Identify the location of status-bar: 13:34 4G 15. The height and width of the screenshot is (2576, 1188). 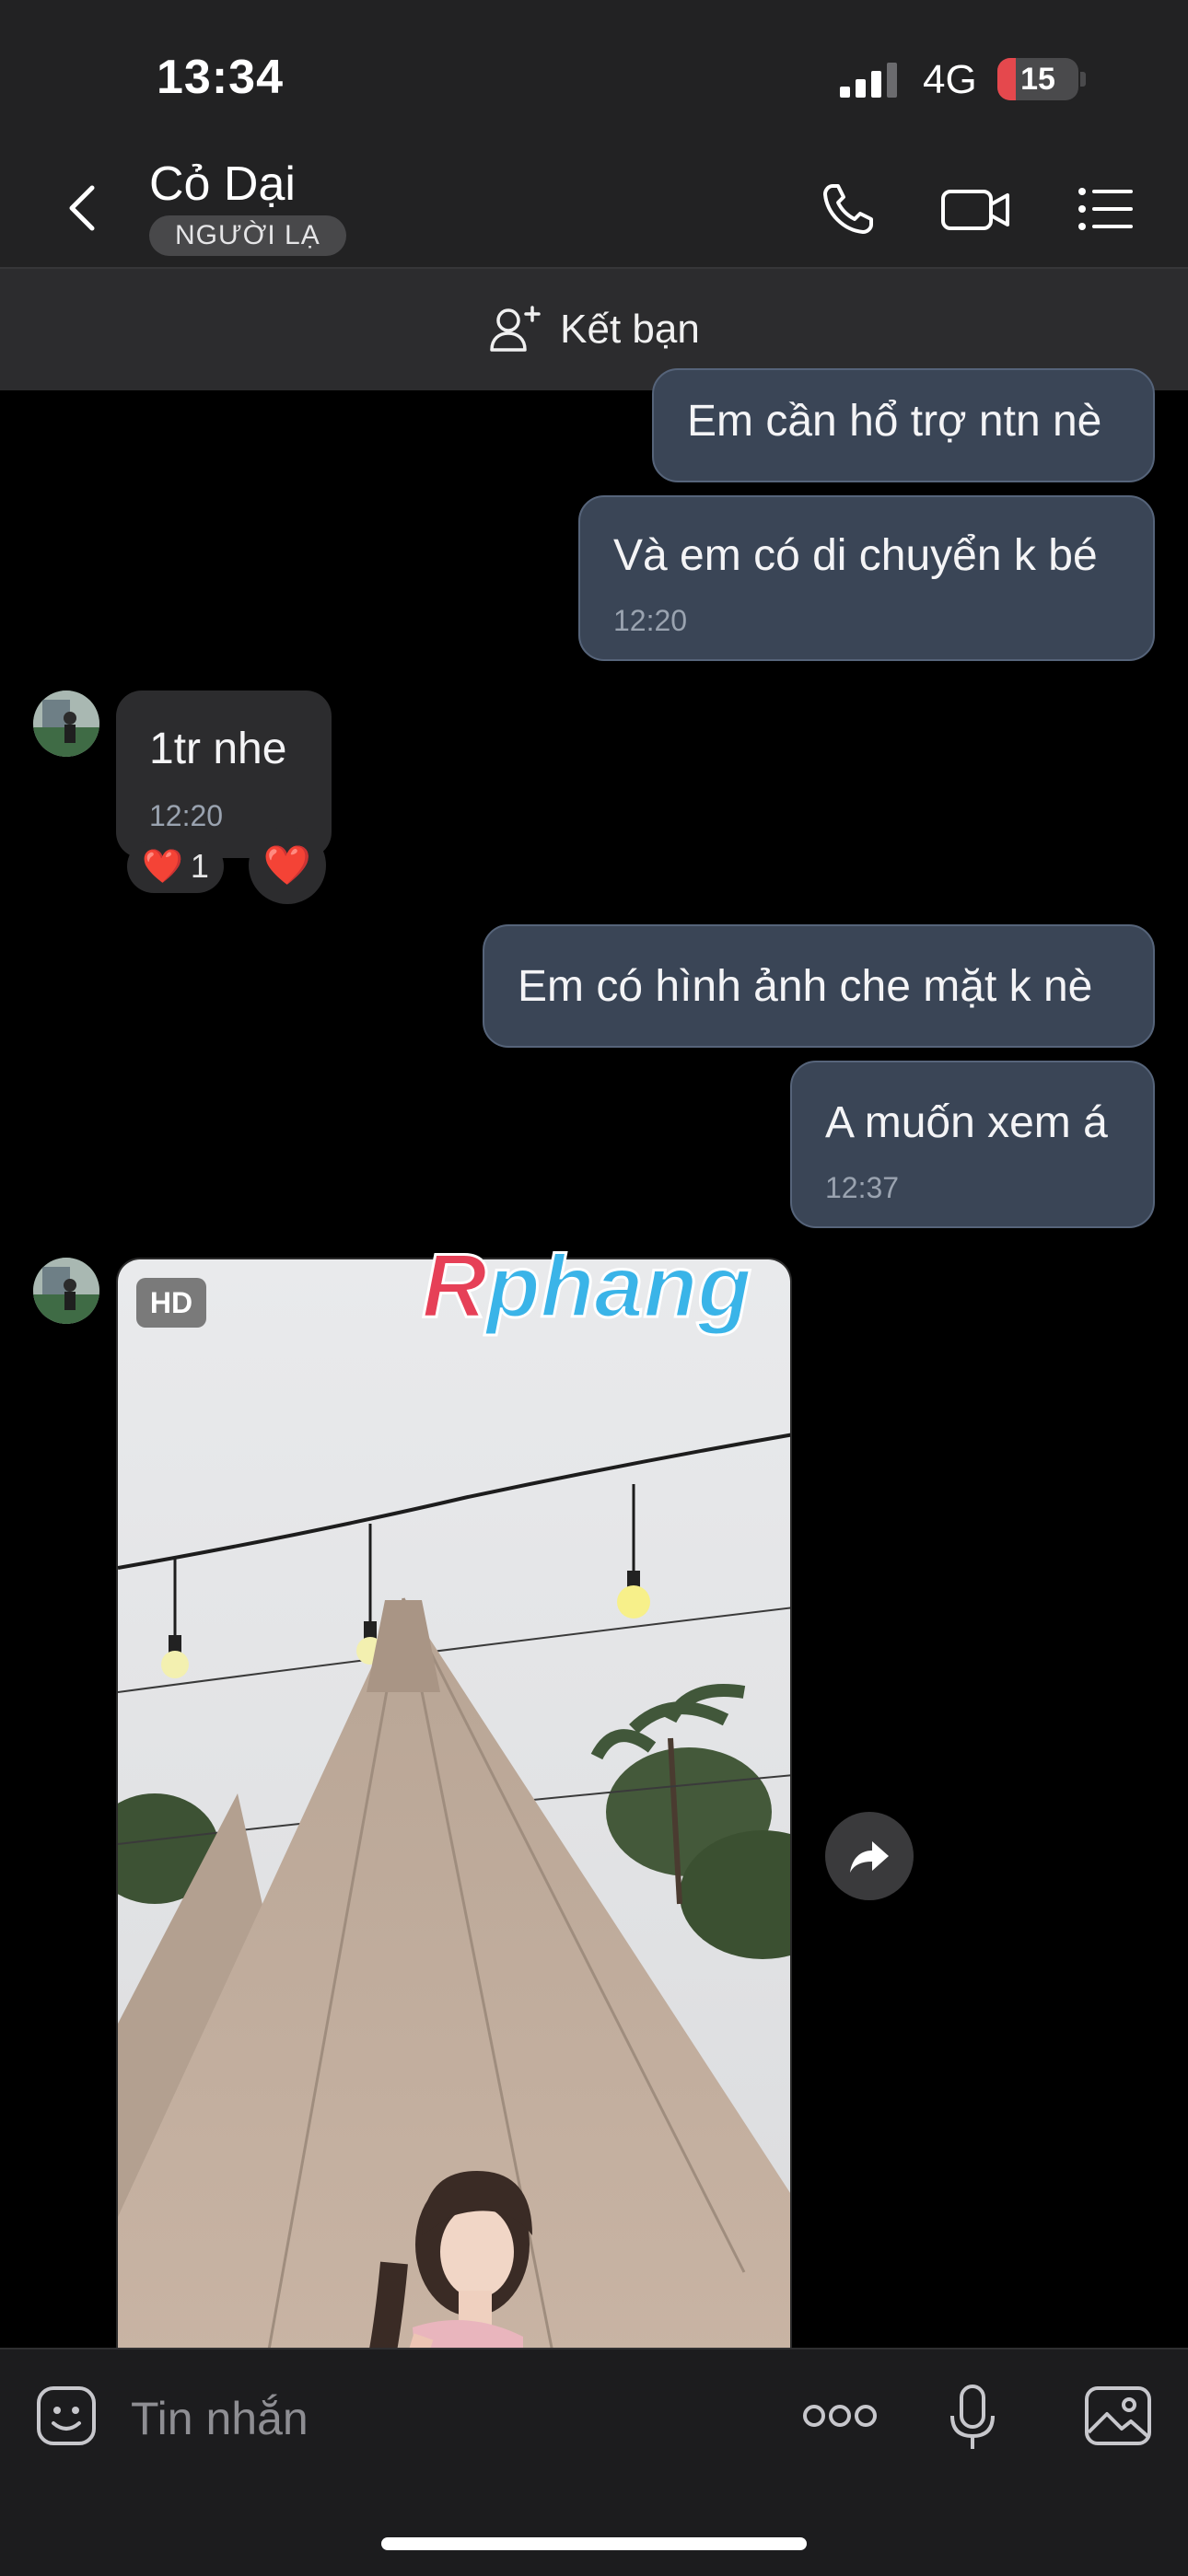
(594, 73).